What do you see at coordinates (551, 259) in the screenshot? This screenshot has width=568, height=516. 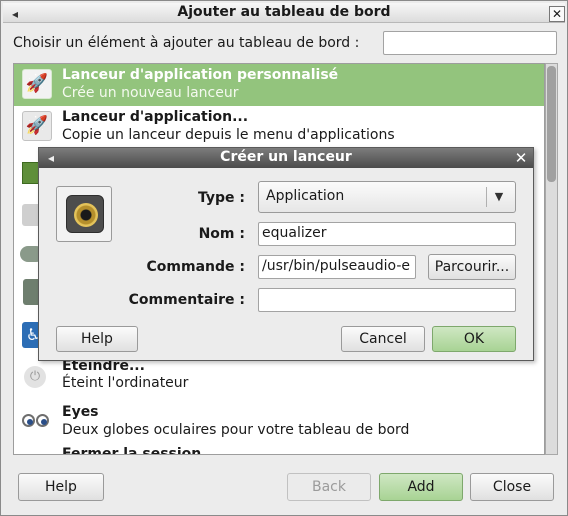 I see `list-scrollbar` at bounding box center [551, 259].